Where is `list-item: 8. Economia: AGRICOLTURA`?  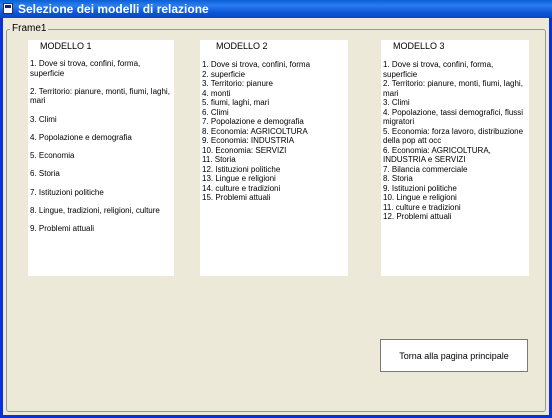 list-item: 8. Economia: AGRICOLTURA is located at coordinates (274, 132).